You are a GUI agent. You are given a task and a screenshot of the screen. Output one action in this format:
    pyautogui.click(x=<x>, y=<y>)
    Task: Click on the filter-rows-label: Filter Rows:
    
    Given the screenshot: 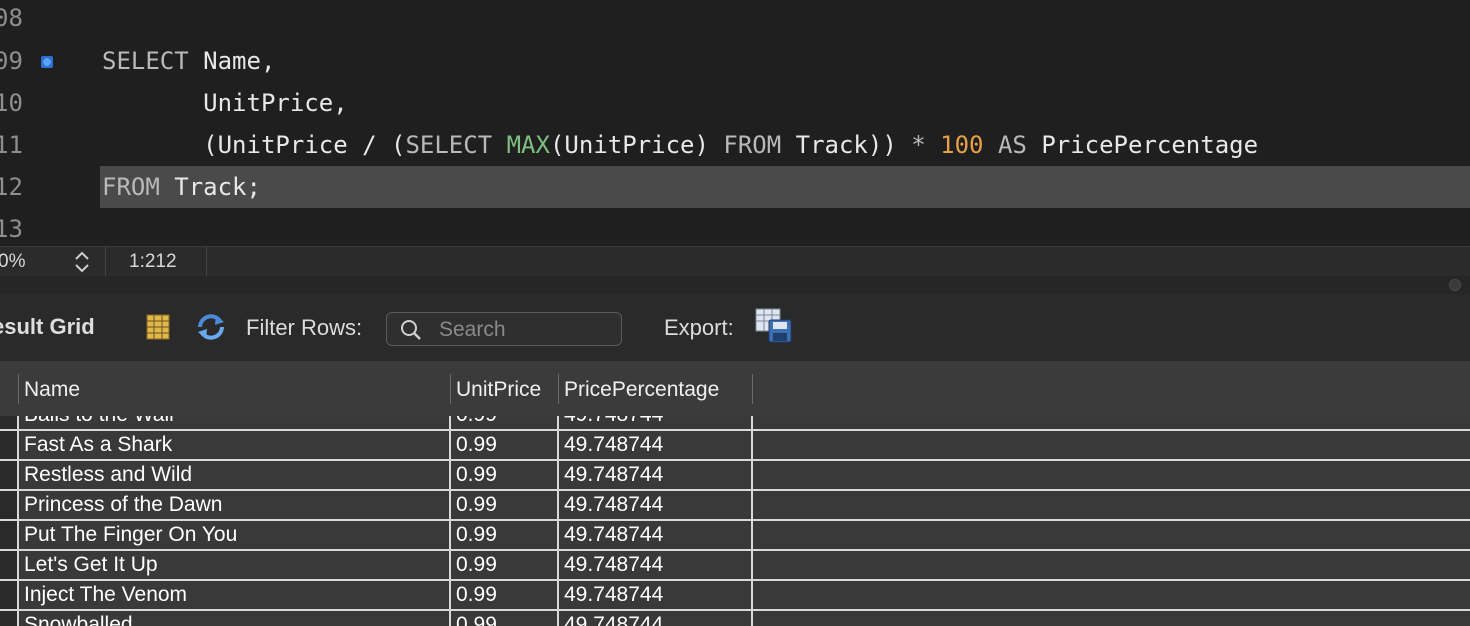 What is the action you would take?
    pyautogui.click(x=304, y=327)
    